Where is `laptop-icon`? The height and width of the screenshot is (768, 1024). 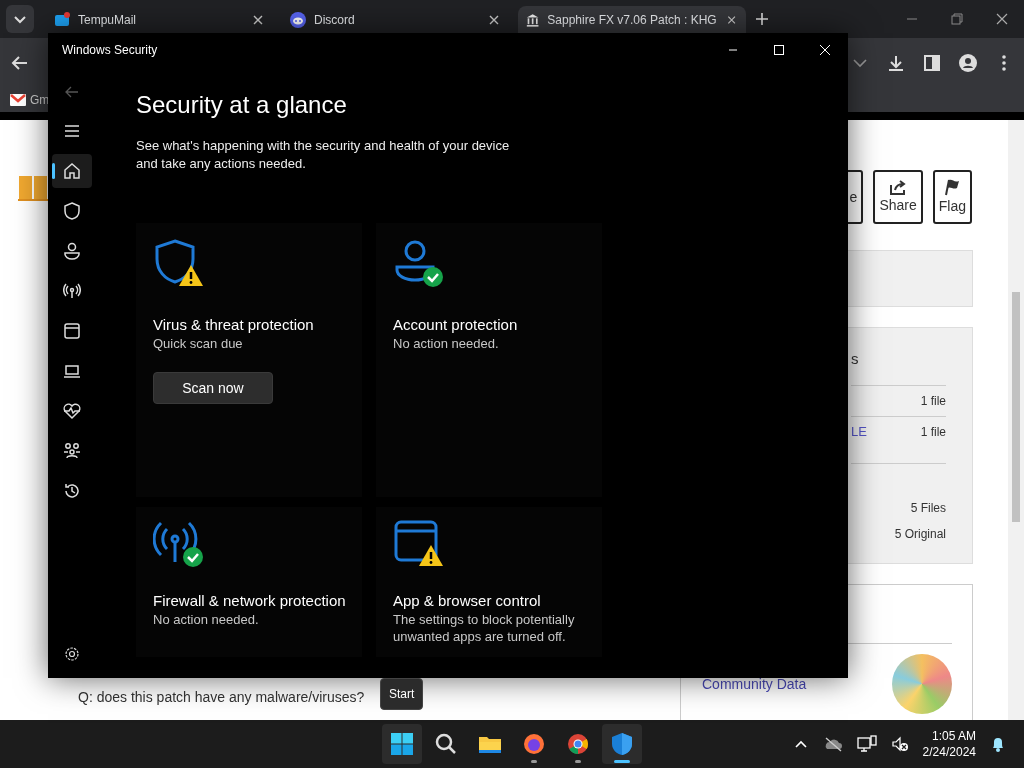 laptop-icon is located at coordinates (71, 371).